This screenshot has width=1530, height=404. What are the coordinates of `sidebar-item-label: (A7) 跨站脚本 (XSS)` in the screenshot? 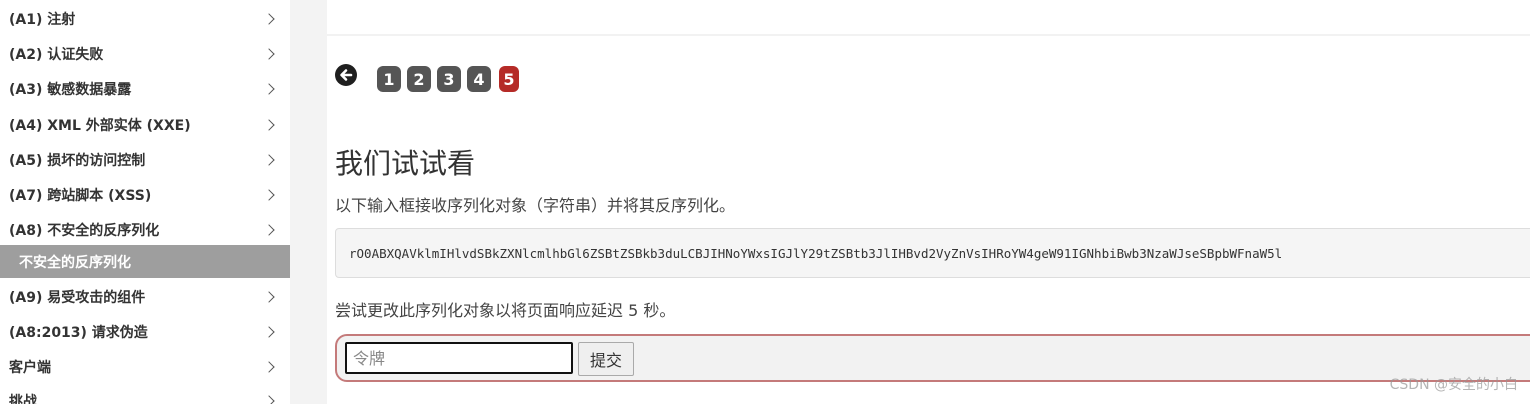 It's located at (80, 195).